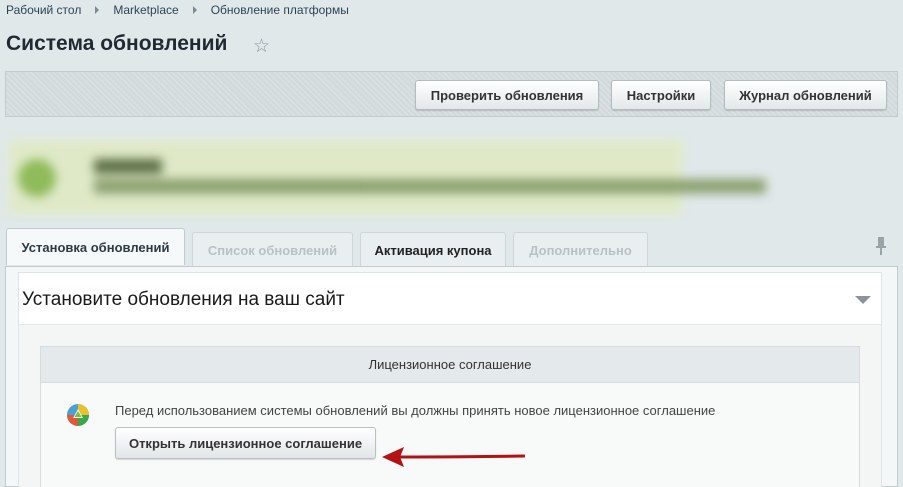 This screenshot has width=903, height=487. What do you see at coordinates (881, 246) in the screenshot?
I see `pin-icon` at bounding box center [881, 246].